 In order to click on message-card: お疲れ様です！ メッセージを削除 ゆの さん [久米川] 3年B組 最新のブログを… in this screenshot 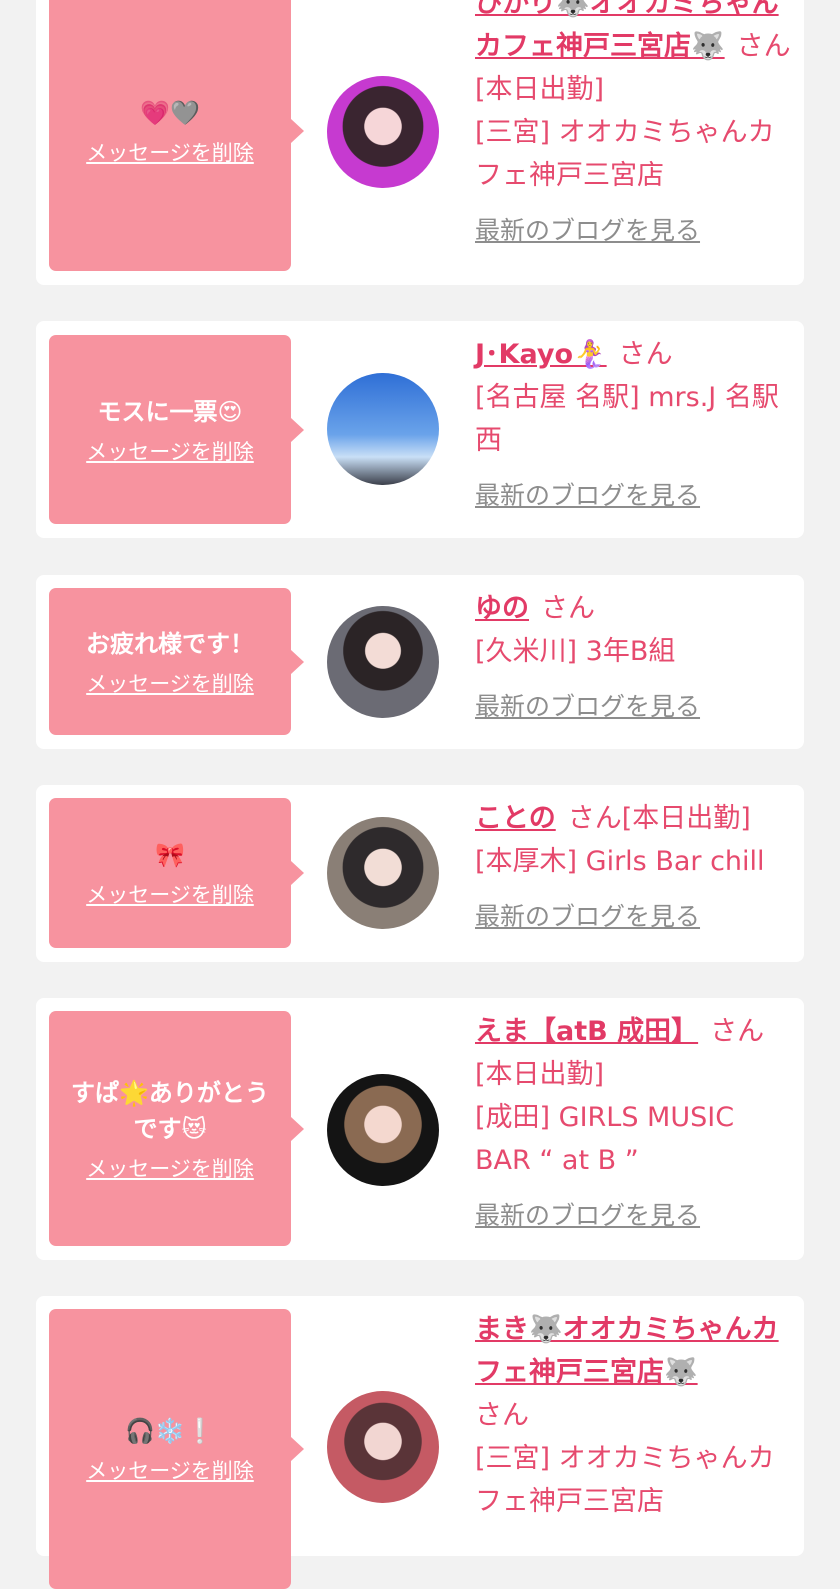, I will do `click(420, 662)`.